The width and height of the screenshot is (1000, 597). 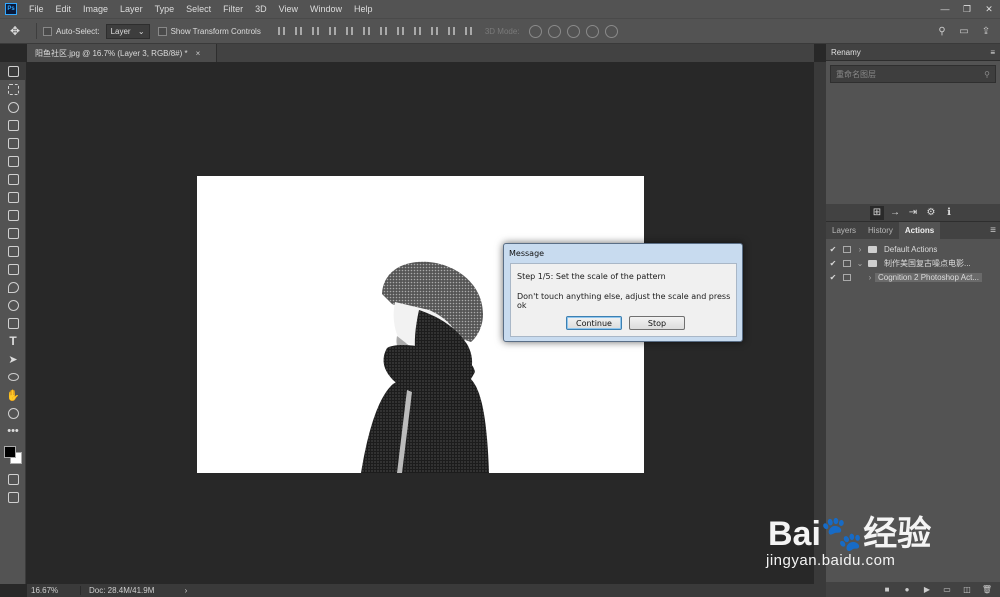 What do you see at coordinates (880, 230) in the screenshot?
I see `tab-history: History` at bounding box center [880, 230].